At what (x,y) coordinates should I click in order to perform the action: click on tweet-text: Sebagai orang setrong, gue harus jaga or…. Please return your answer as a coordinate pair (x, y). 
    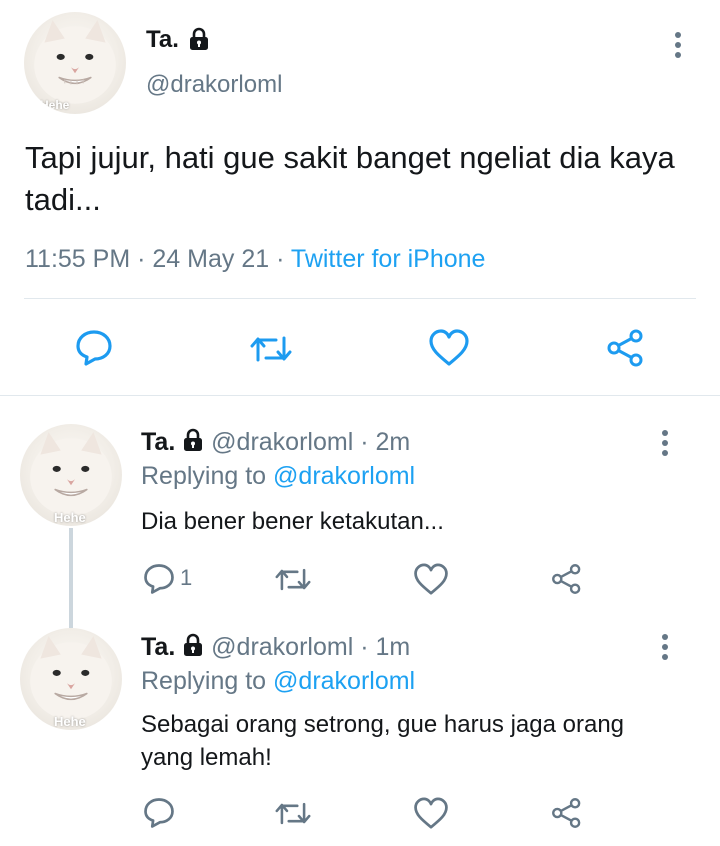
    Looking at the image, I should click on (383, 741).